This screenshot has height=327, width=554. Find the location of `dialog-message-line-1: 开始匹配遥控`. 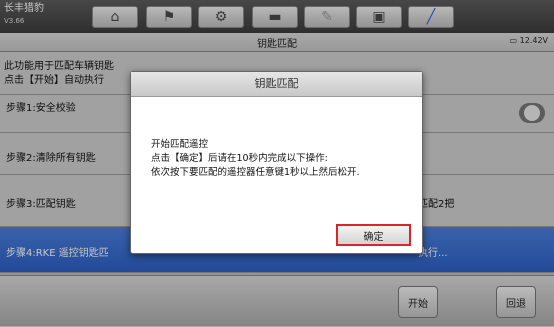

dialog-message-line-1: 开始匹配遥控 is located at coordinates (180, 144).